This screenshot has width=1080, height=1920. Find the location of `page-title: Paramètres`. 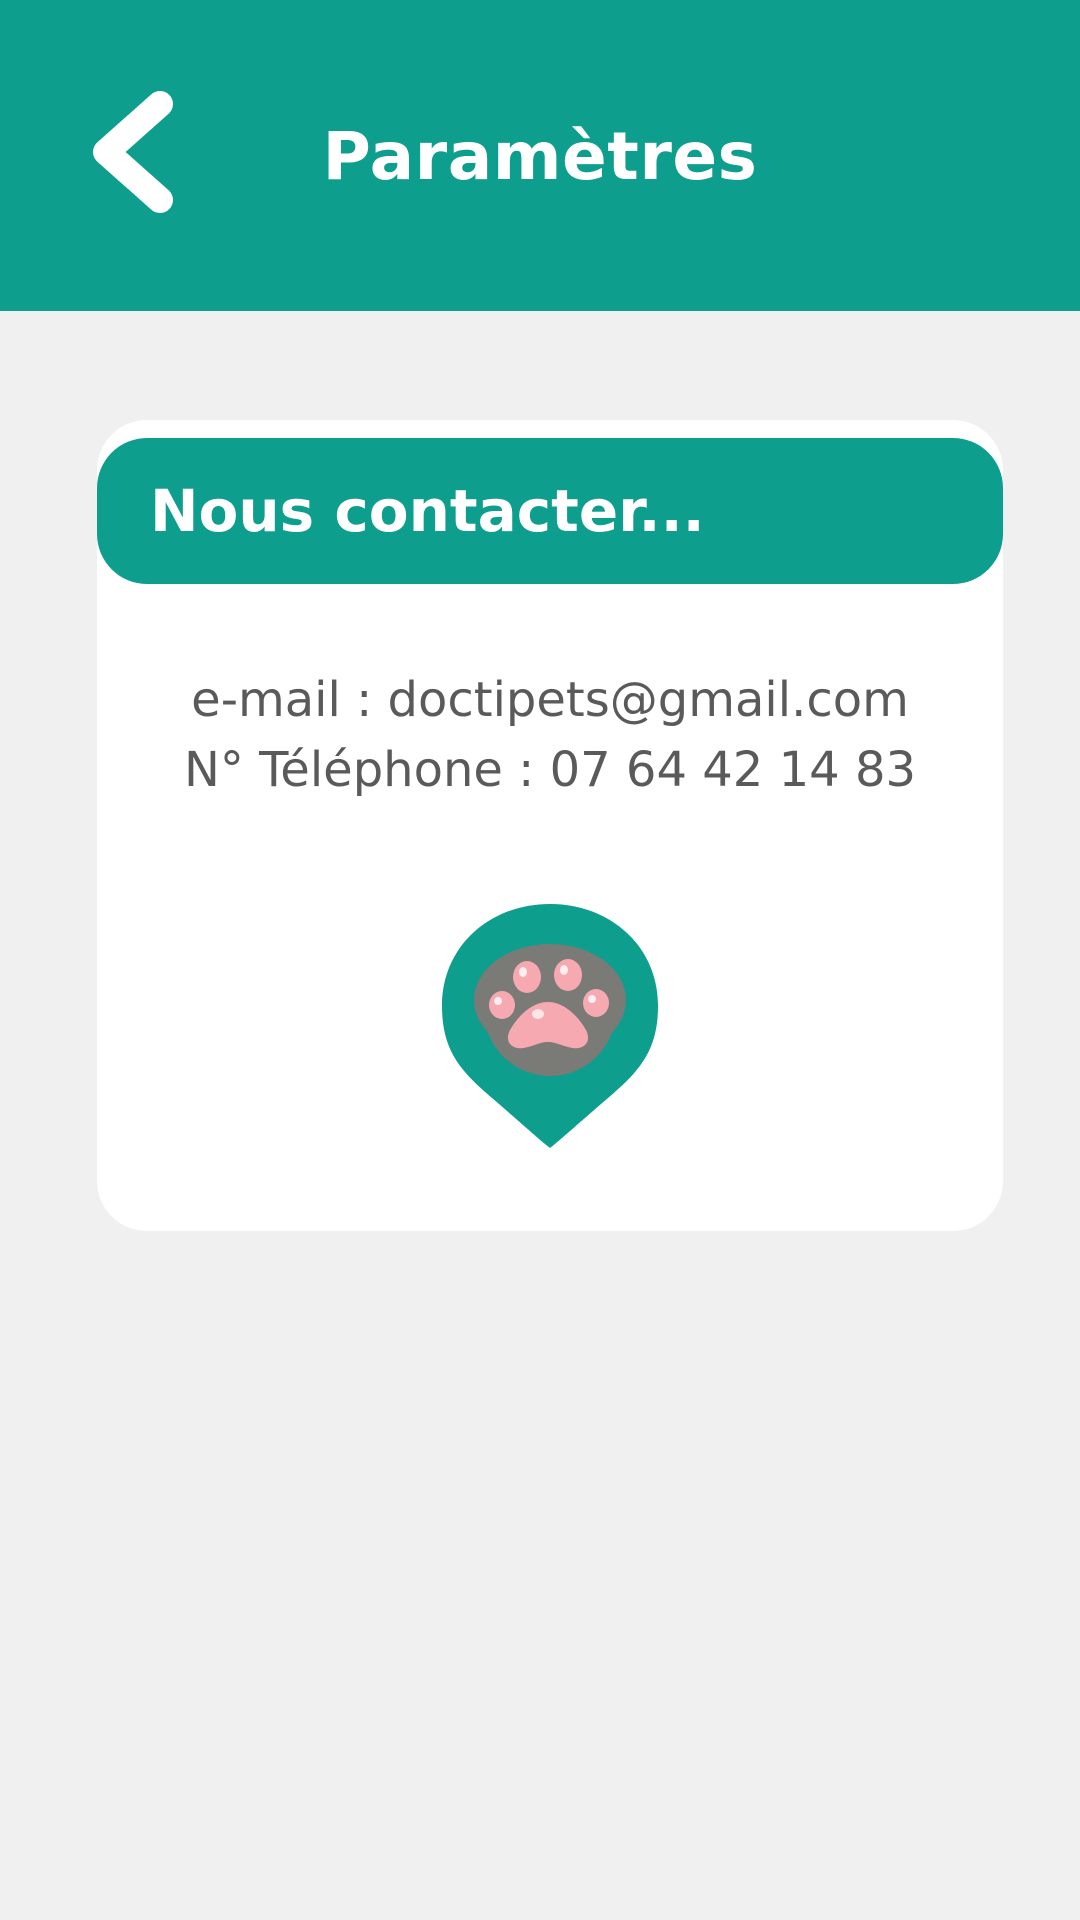

page-title: Paramètres is located at coordinates (540, 156).